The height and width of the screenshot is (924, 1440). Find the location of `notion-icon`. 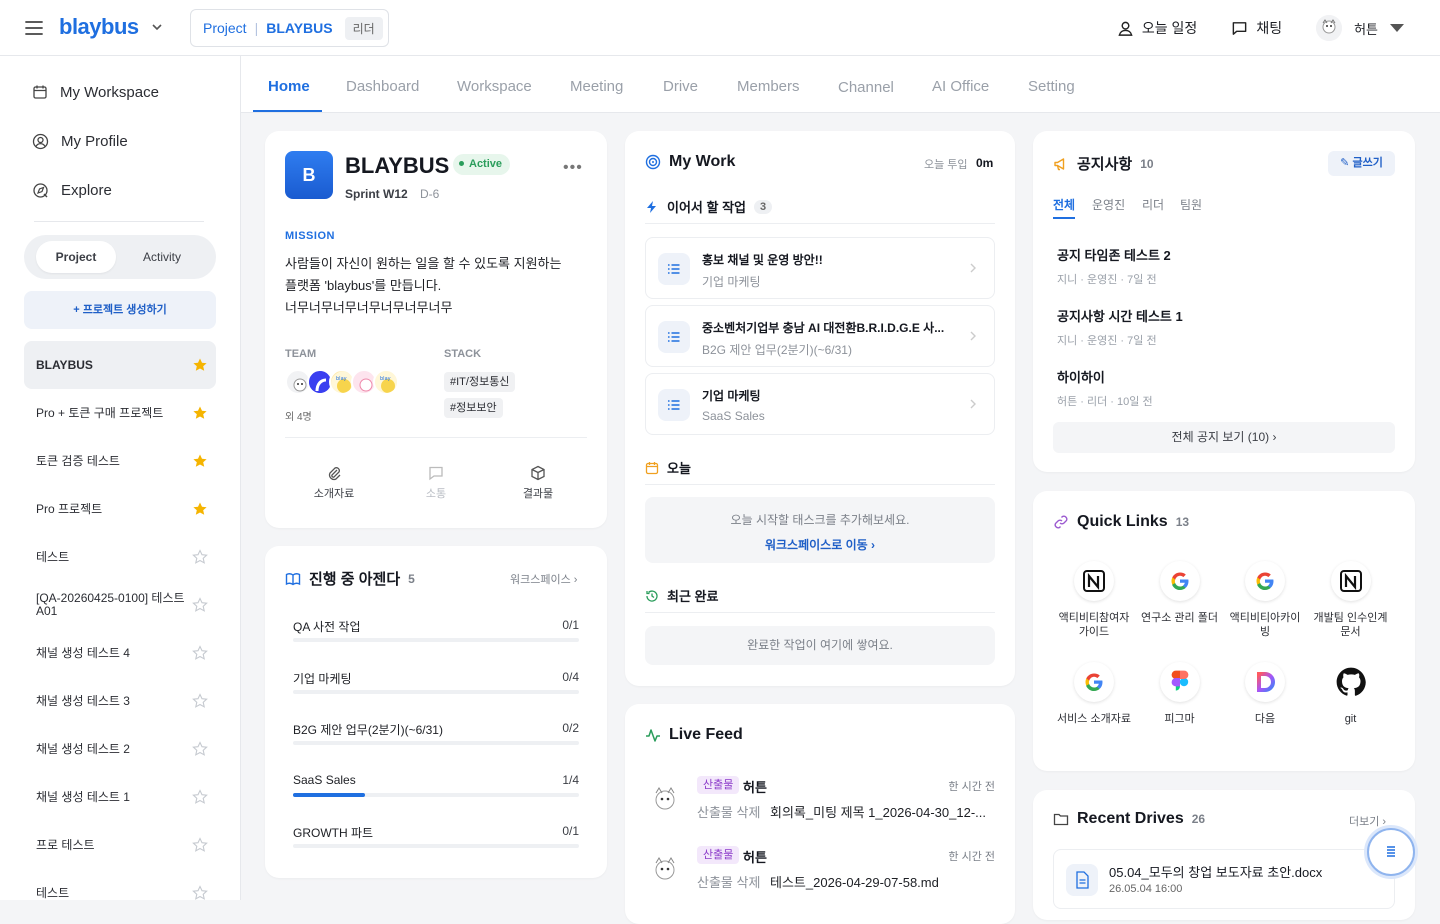

notion-icon is located at coordinates (1094, 581).